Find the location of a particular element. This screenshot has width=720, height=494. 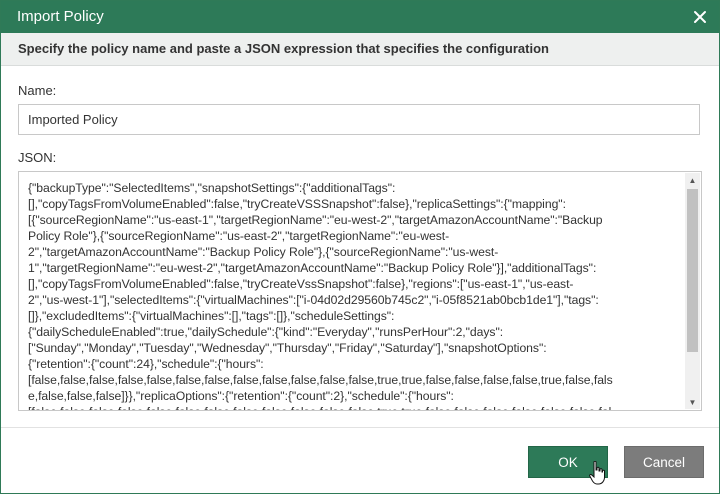

scroll-up-arrow-icon: ▲ is located at coordinates (692, 180).